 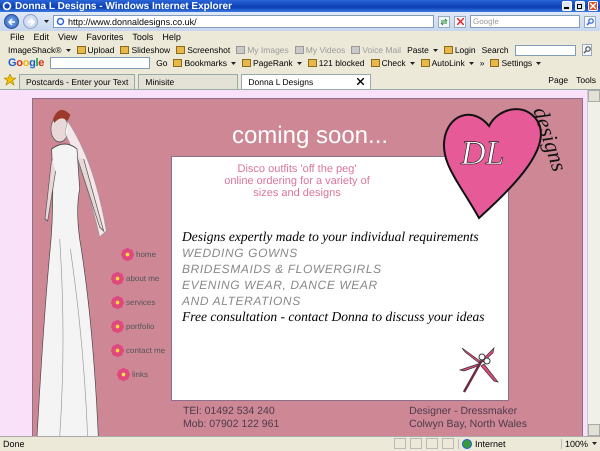 What do you see at coordinates (422, 50) in the screenshot?
I see `toolbar-button: Paste` at bounding box center [422, 50].